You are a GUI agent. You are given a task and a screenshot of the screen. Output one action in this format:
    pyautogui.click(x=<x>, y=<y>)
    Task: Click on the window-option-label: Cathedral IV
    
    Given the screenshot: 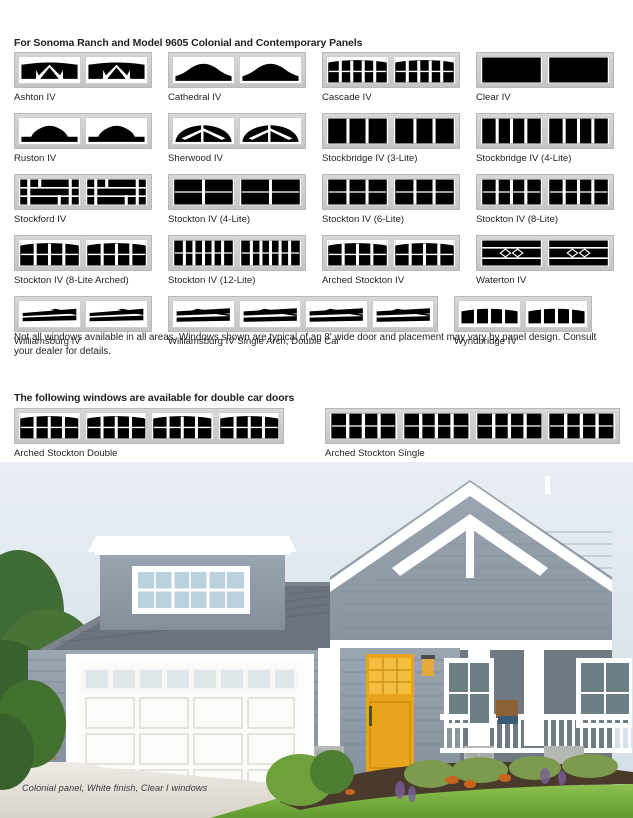 What is the action you would take?
    pyautogui.click(x=195, y=97)
    